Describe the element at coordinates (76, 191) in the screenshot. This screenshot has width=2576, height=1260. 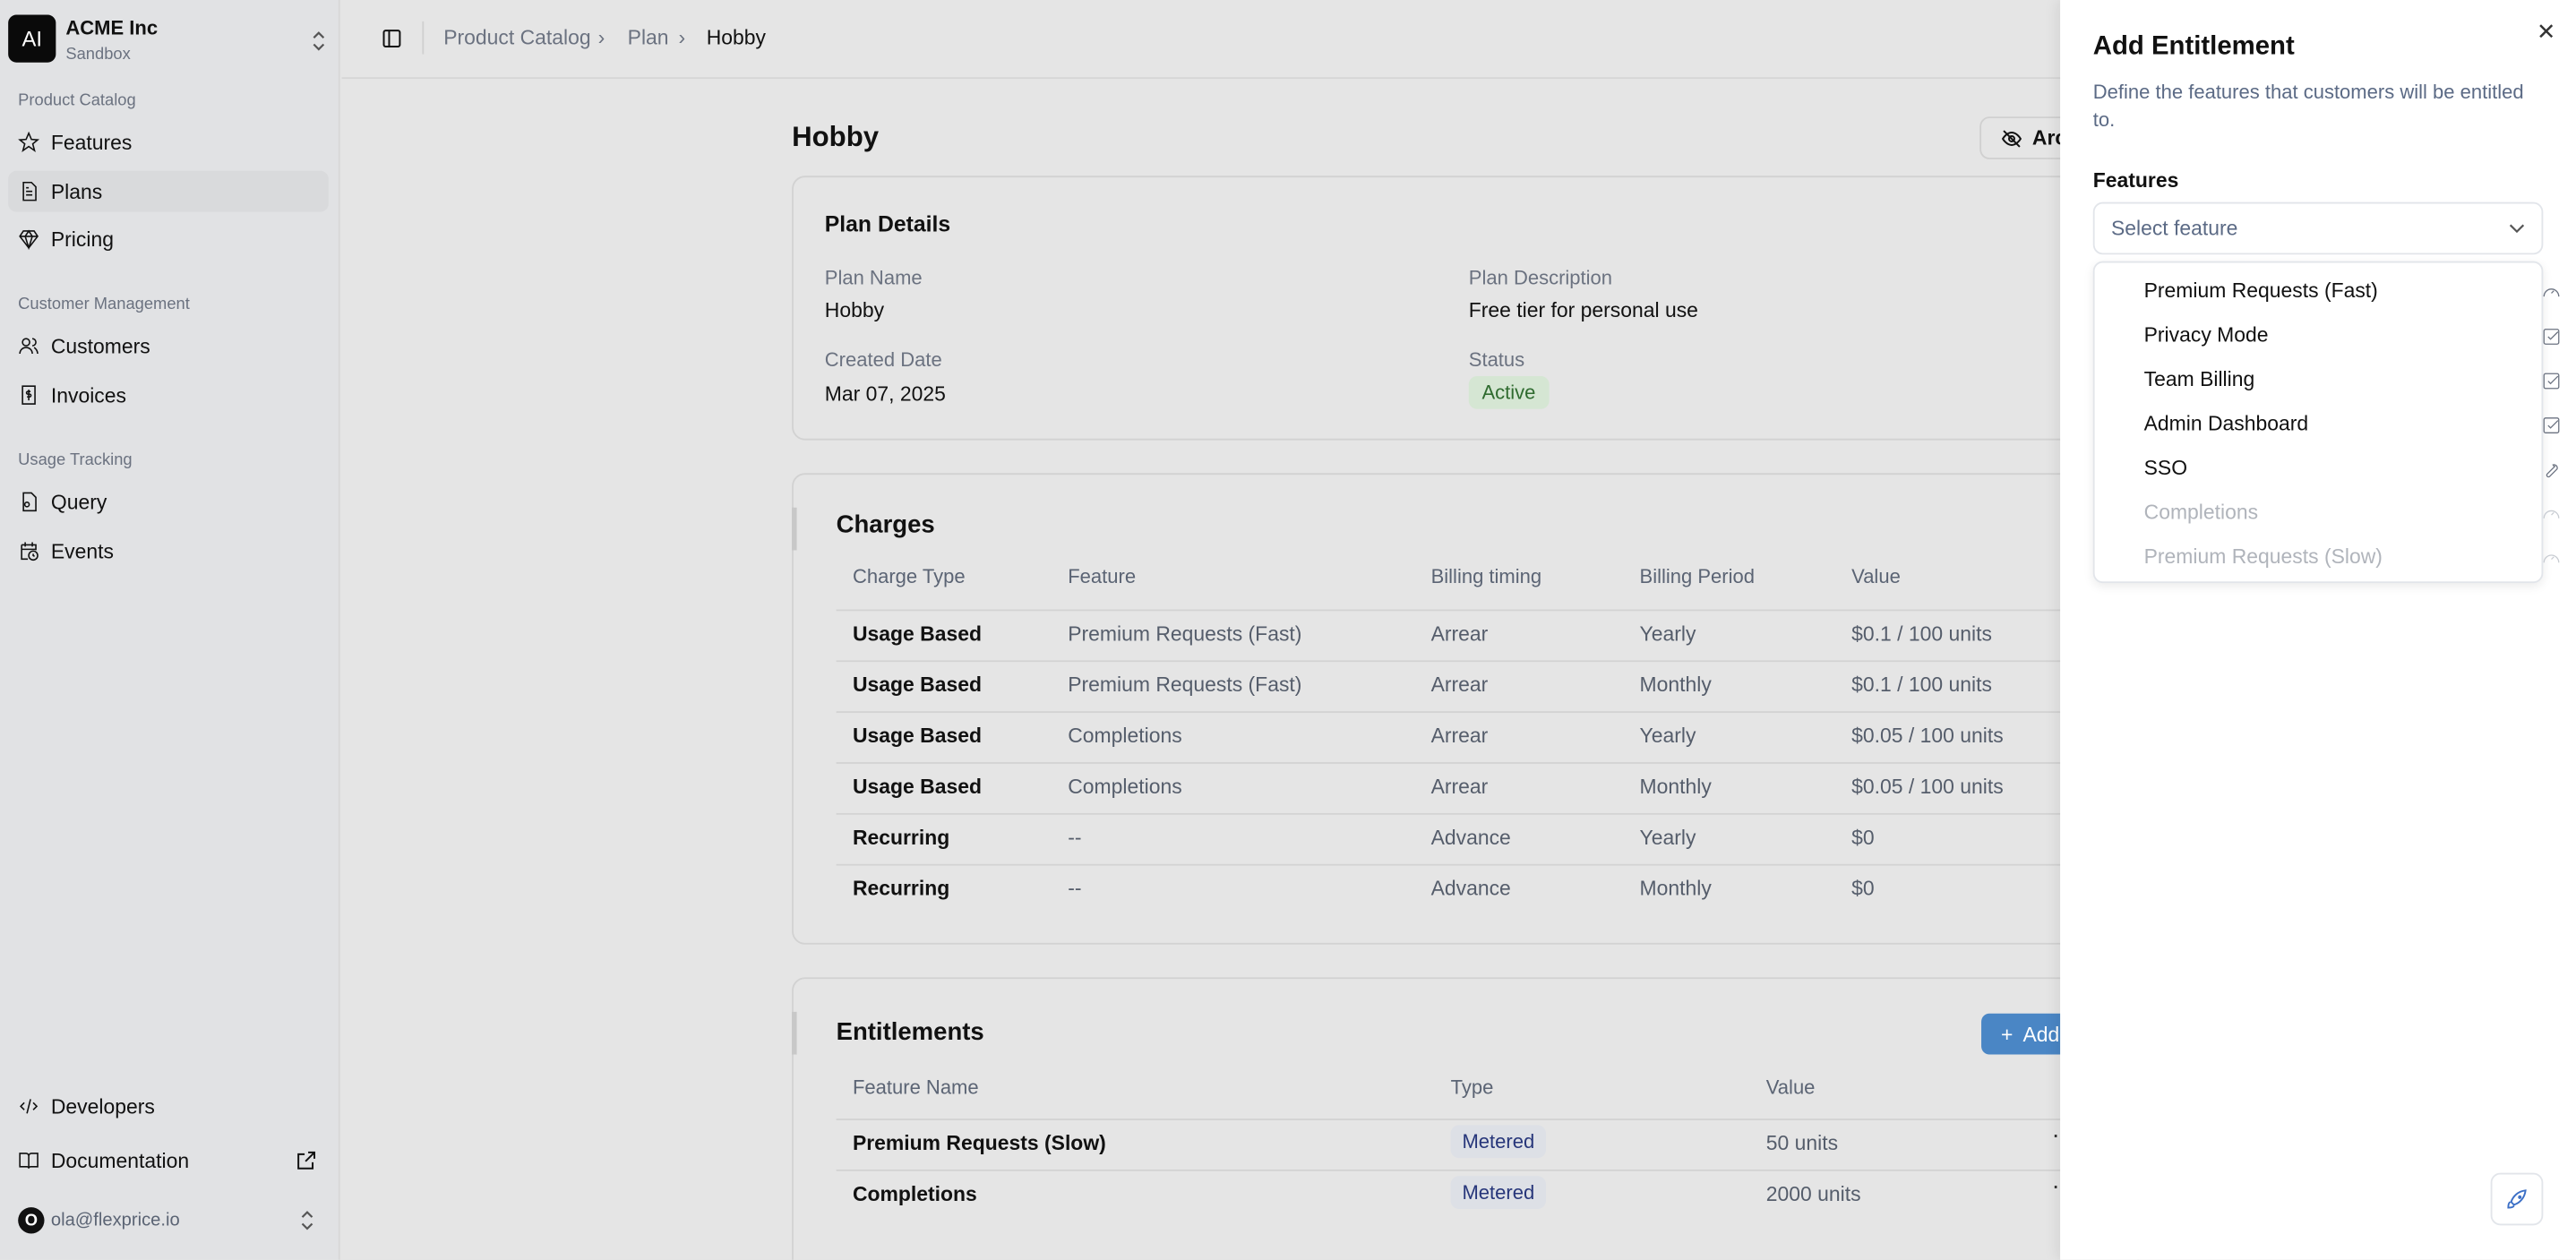
I see `nav-label: Plans` at that location.